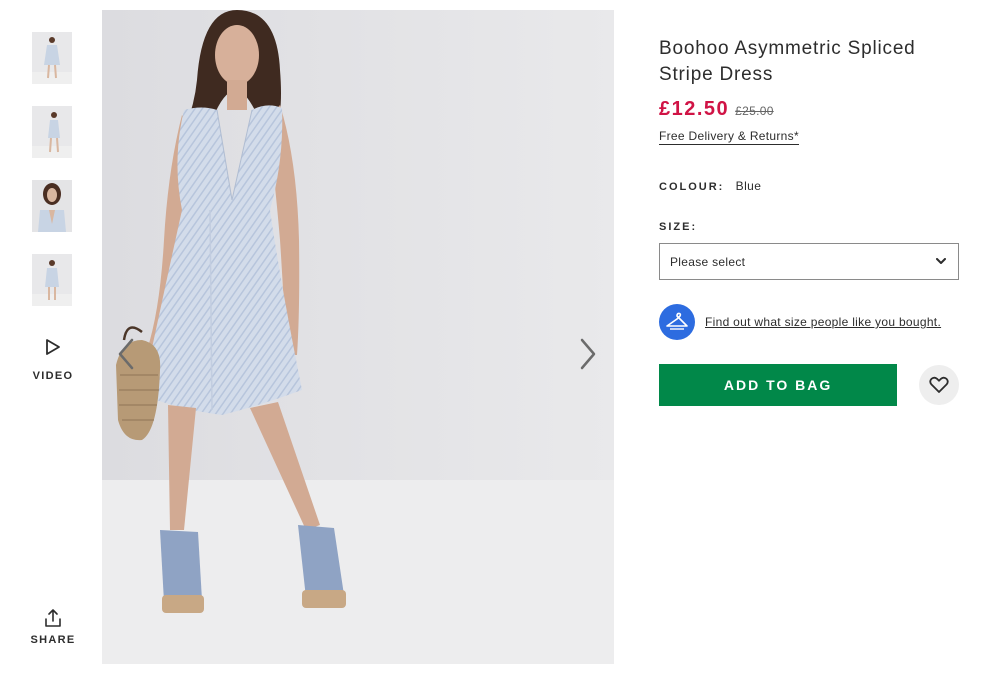 Image resolution: width=985 pixels, height=680 pixels. Describe the element at coordinates (941, 261) in the screenshot. I see `chevron-down-icon` at that location.